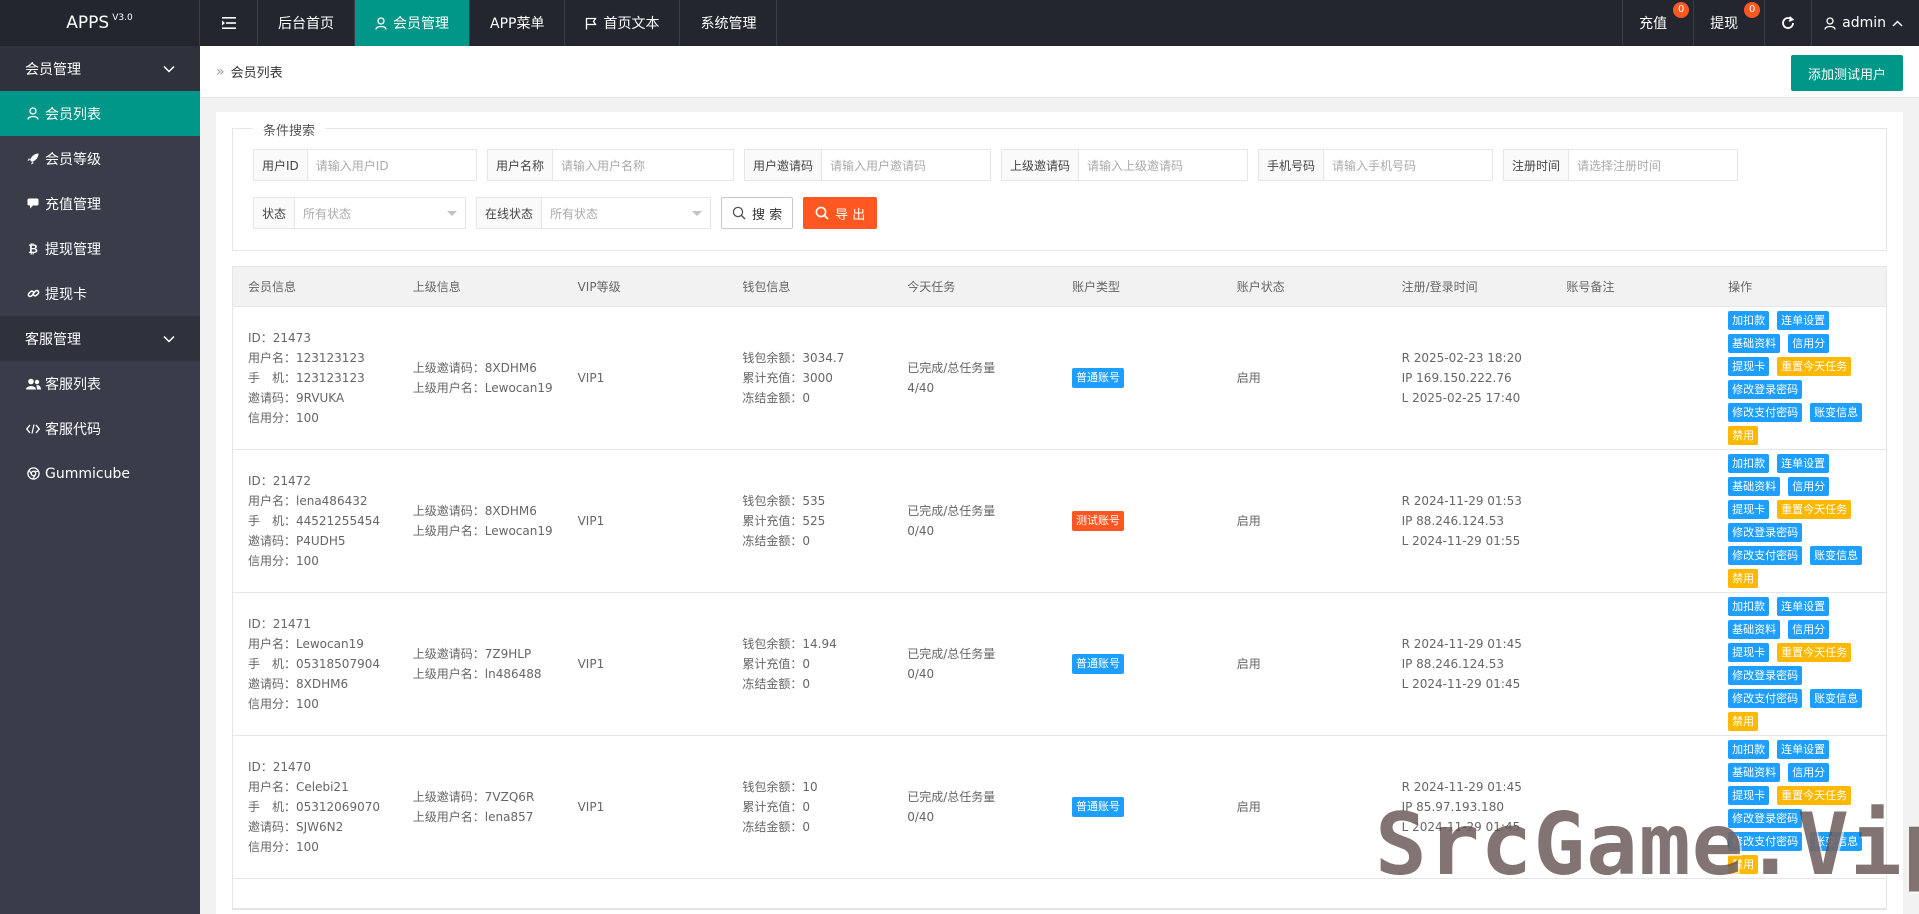 Image resolution: width=1919 pixels, height=914 pixels. What do you see at coordinates (100, 248) in the screenshot?
I see `sidebar-item-withdraw-management: ₿ 提现管理` at bounding box center [100, 248].